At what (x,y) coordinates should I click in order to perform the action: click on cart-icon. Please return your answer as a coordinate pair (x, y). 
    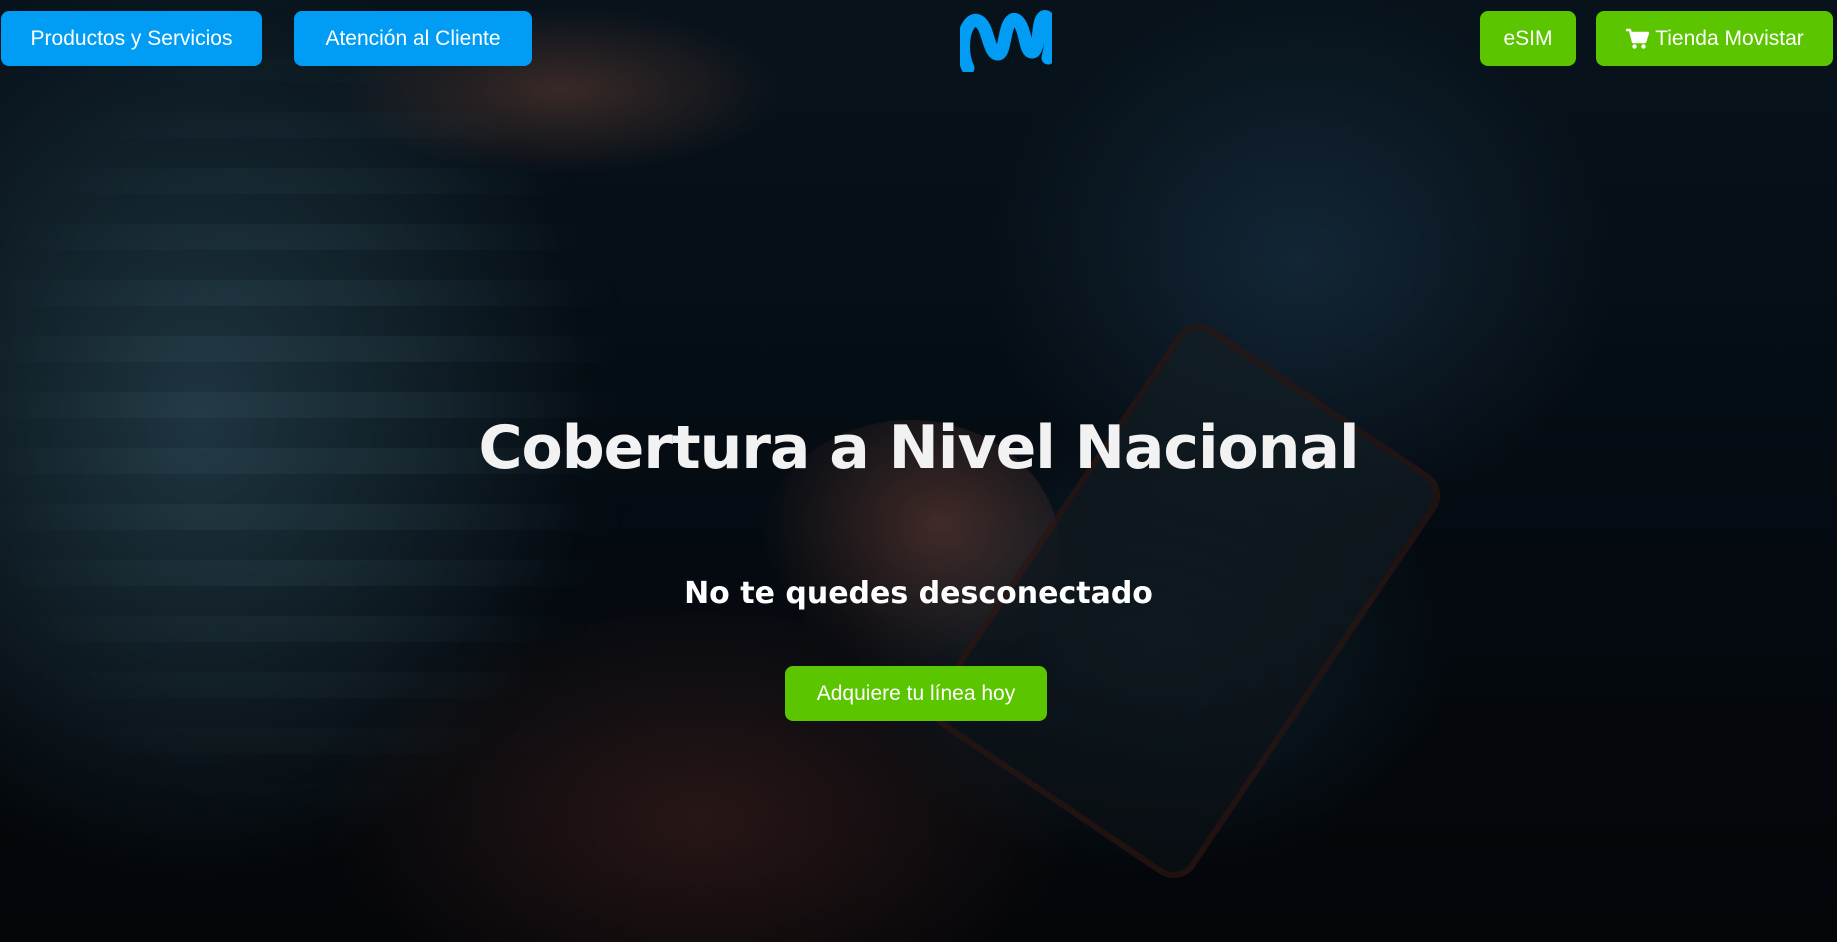
    Looking at the image, I should click on (1637, 39).